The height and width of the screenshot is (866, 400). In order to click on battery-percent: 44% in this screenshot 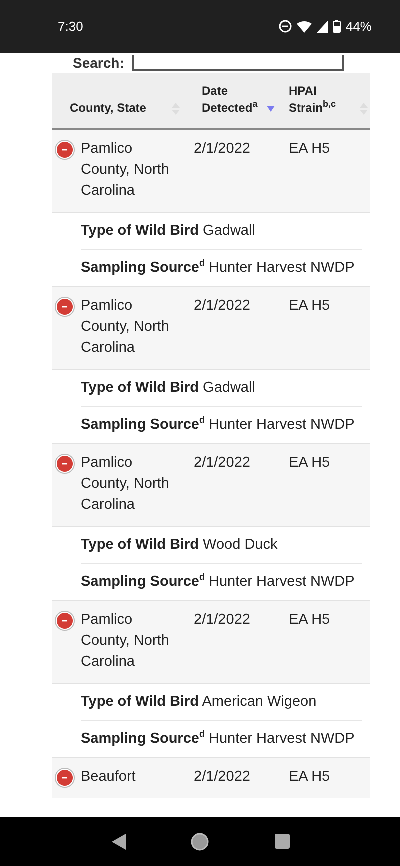, I will do `click(359, 26)`.